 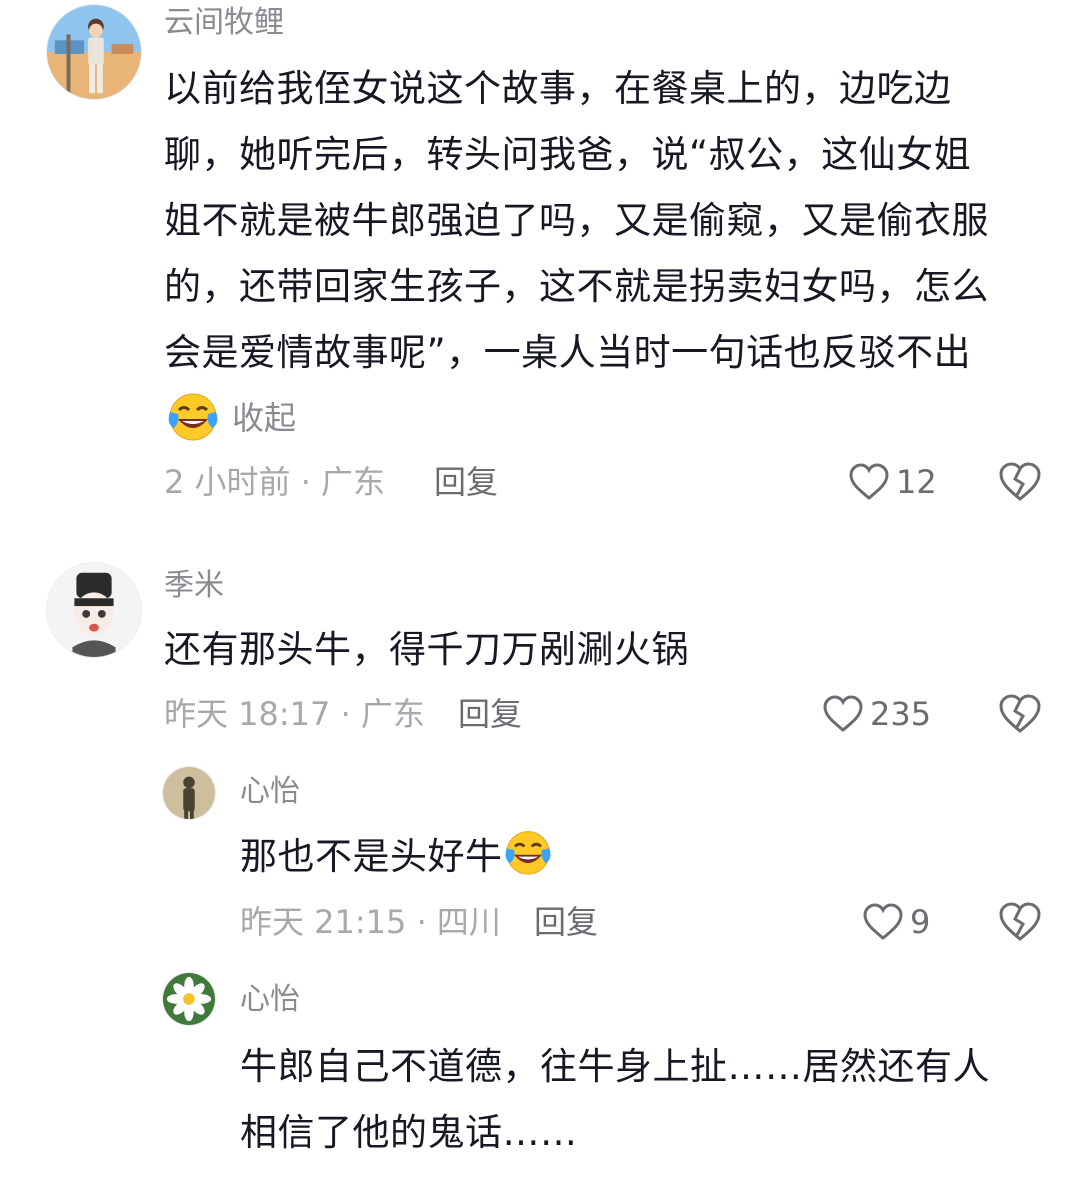 What do you see at coordinates (231, 416) in the screenshot?
I see `collapse-toggle: 收起` at bounding box center [231, 416].